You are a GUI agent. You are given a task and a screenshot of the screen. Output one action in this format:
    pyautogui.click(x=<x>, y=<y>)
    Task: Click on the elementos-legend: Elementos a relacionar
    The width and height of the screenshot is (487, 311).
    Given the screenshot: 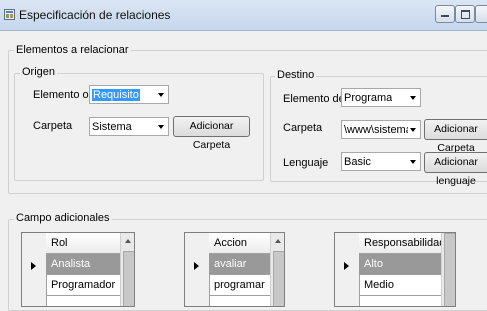 What is the action you would take?
    pyautogui.click(x=72, y=50)
    